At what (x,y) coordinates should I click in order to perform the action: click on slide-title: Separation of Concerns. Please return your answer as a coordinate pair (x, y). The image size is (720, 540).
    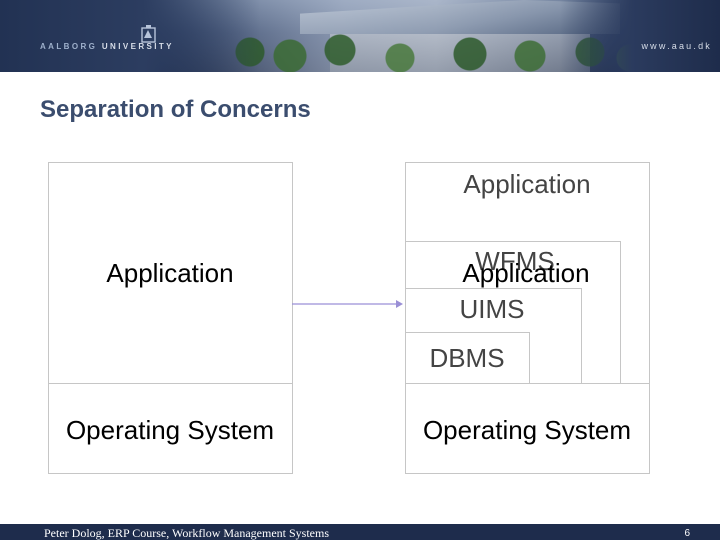
    Looking at the image, I should click on (175, 109).